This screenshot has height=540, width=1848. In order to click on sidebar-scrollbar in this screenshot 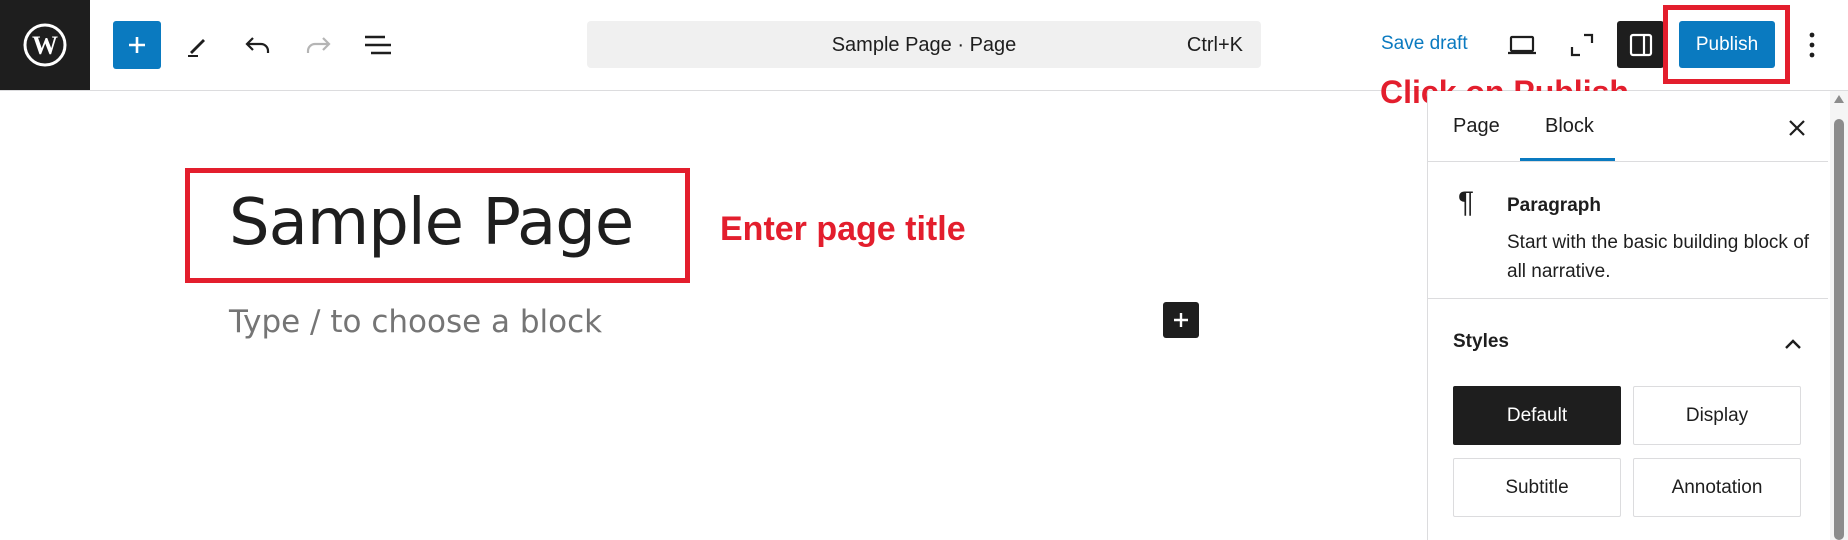, I will do `click(1839, 315)`.